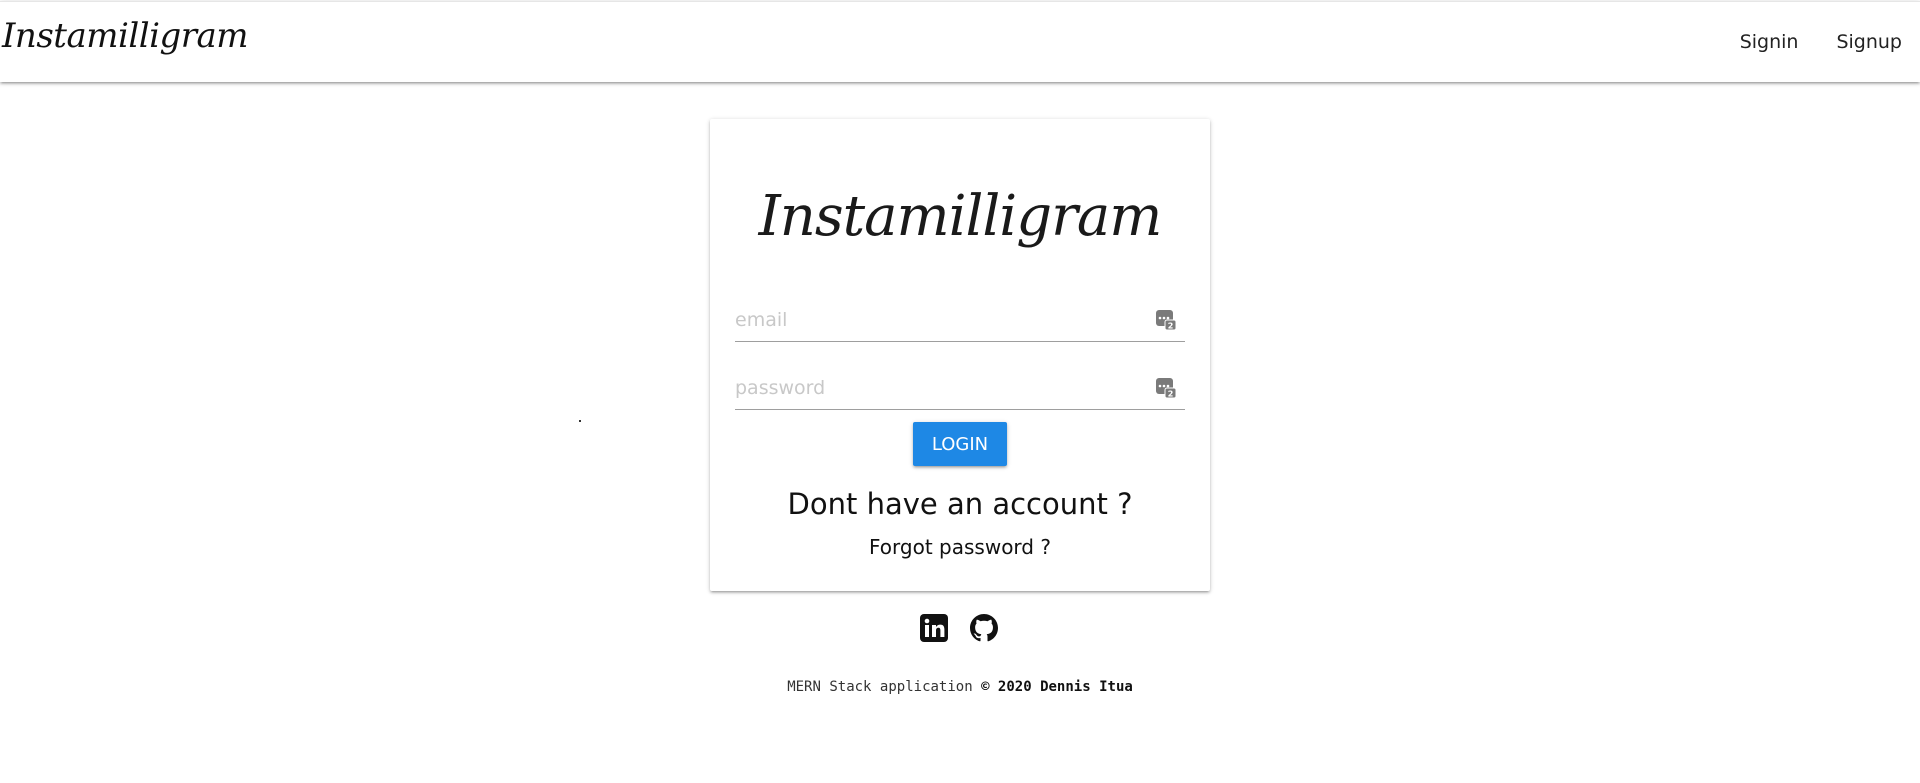 This screenshot has height=783, width=1920. What do you see at coordinates (1868, 42) in the screenshot?
I see `nav-link-signup: Signup` at bounding box center [1868, 42].